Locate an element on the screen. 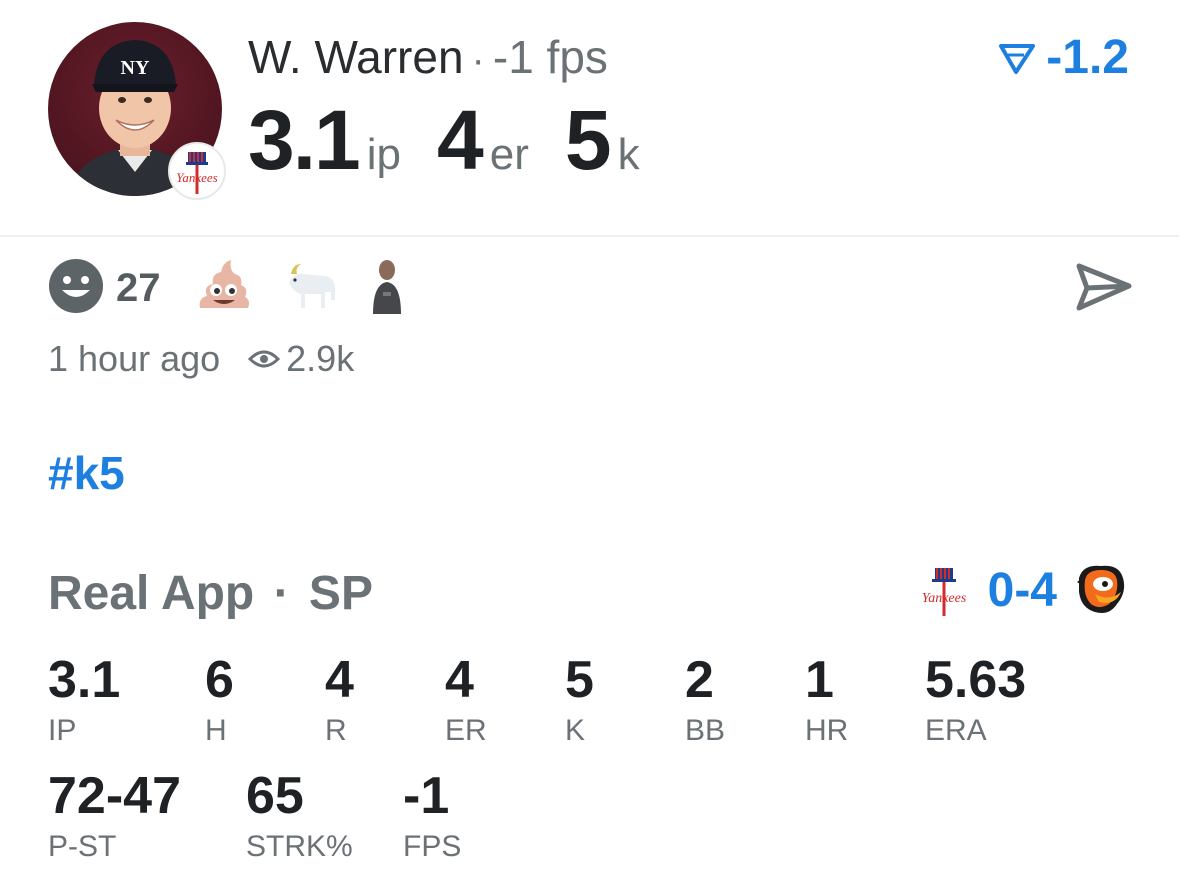 This screenshot has width=1179, height=871. statline-k-value: 5 is located at coordinates (588, 140).